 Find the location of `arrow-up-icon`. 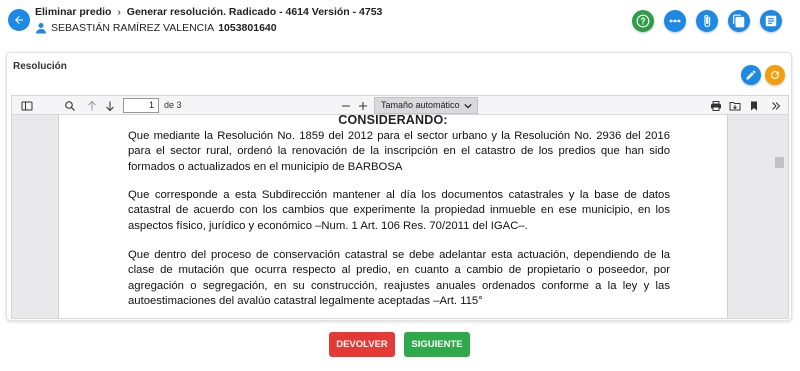

arrow-up-icon is located at coordinates (91, 105).